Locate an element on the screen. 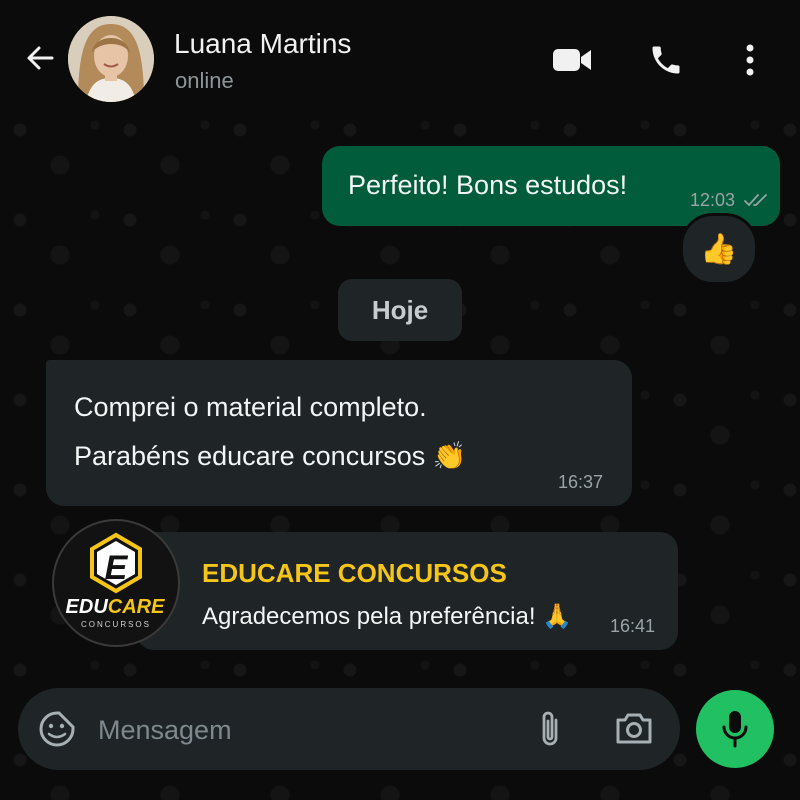 The image size is (800, 800). voice-call-icon is located at coordinates (666, 60).